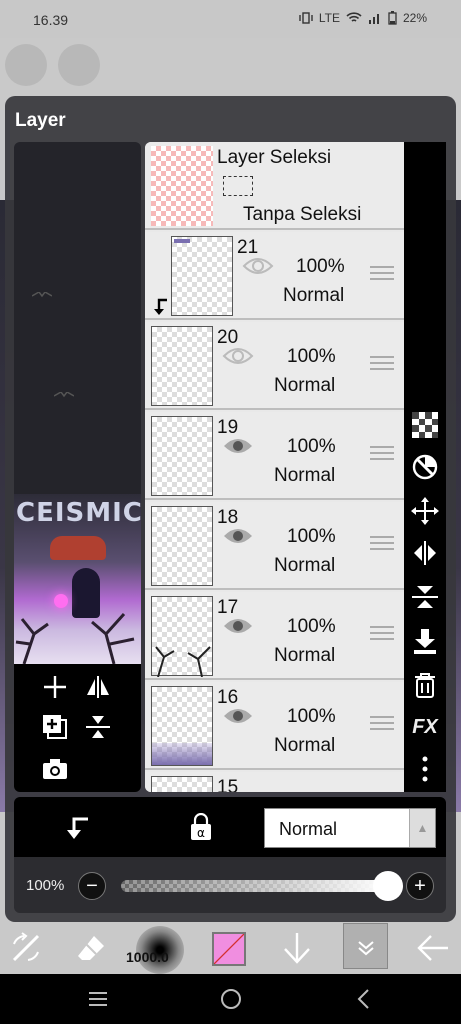 The image size is (461, 1024). I want to click on blend-mode-select: Normal ▲, so click(350, 828).